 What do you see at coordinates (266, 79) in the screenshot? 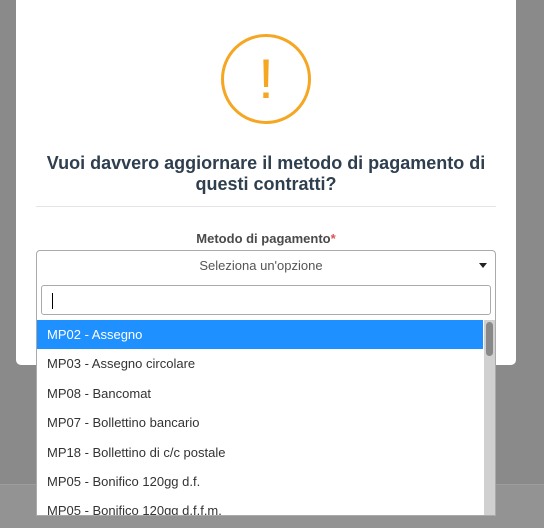
I see `exclamation-icon: !` at bounding box center [266, 79].